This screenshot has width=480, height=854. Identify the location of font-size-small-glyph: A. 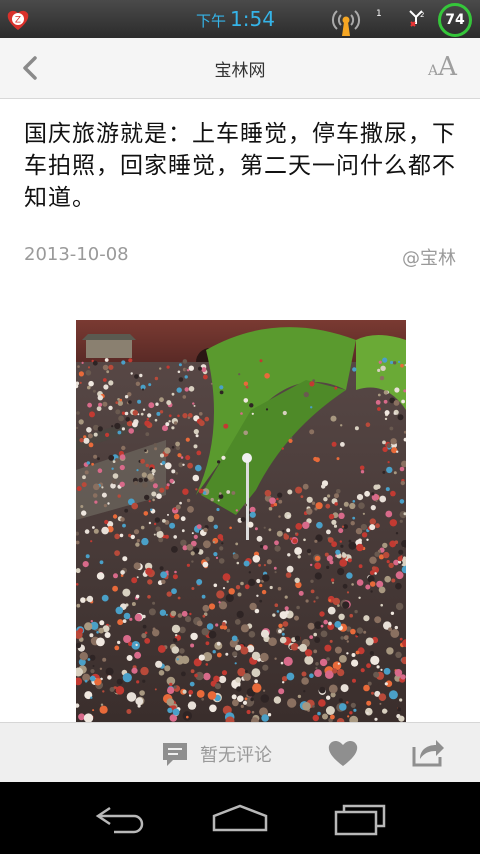
(433, 71).